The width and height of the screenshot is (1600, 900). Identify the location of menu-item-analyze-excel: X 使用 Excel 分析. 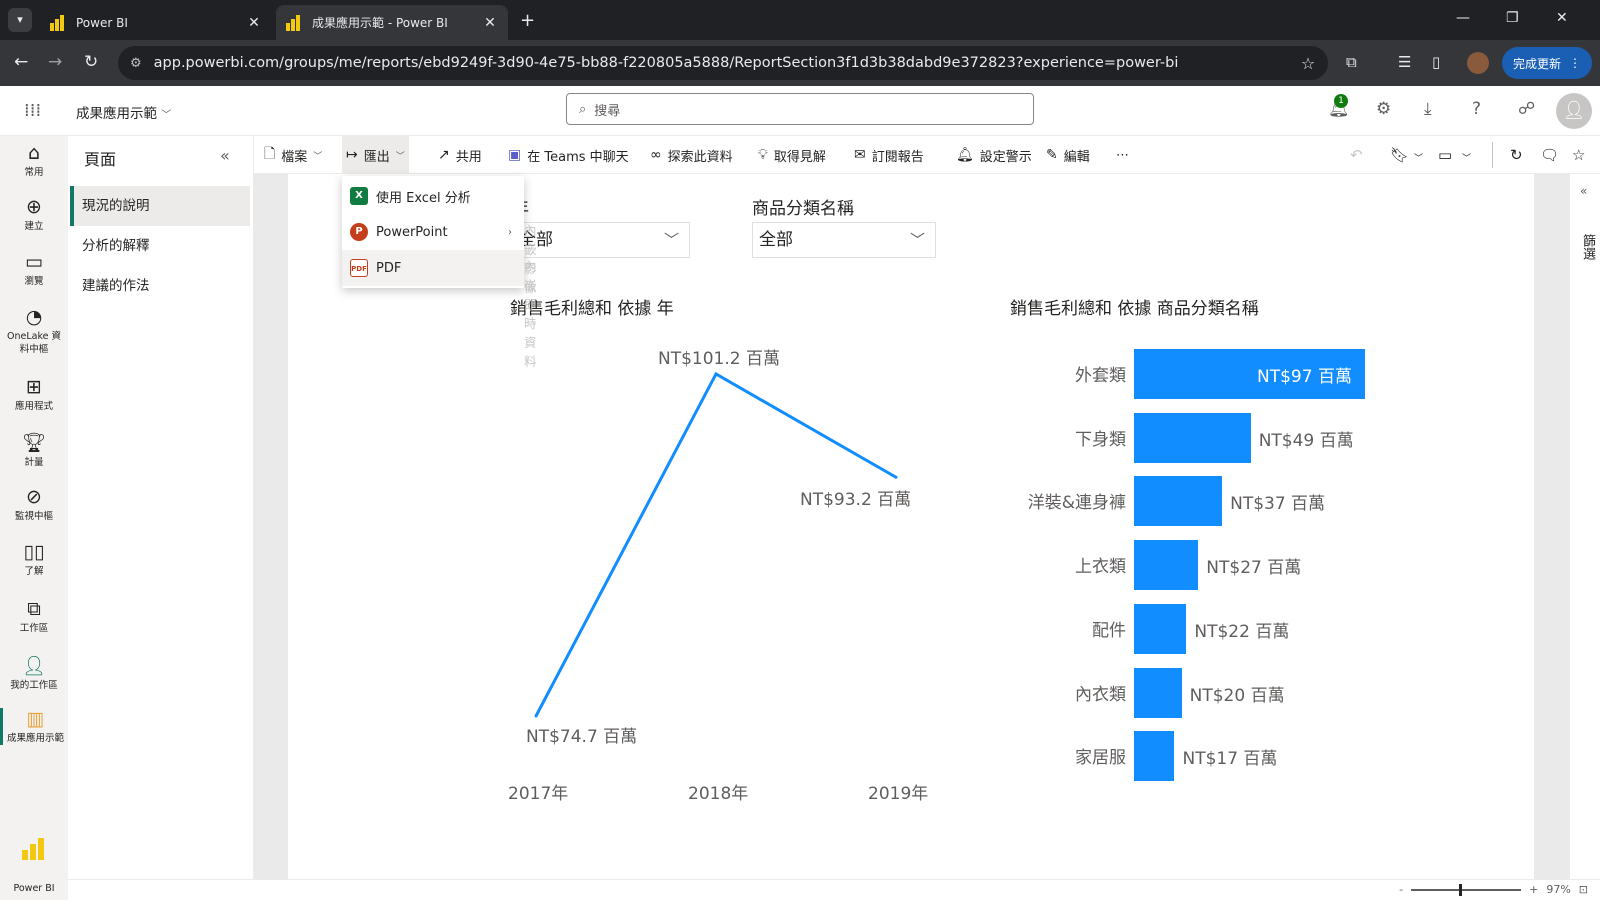
(433, 196).